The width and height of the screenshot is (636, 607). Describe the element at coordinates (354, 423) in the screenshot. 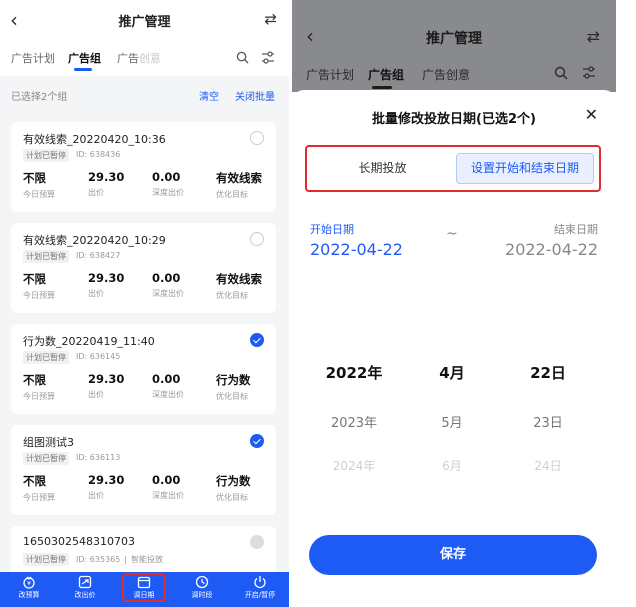

I see `year-option: 2023年` at that location.